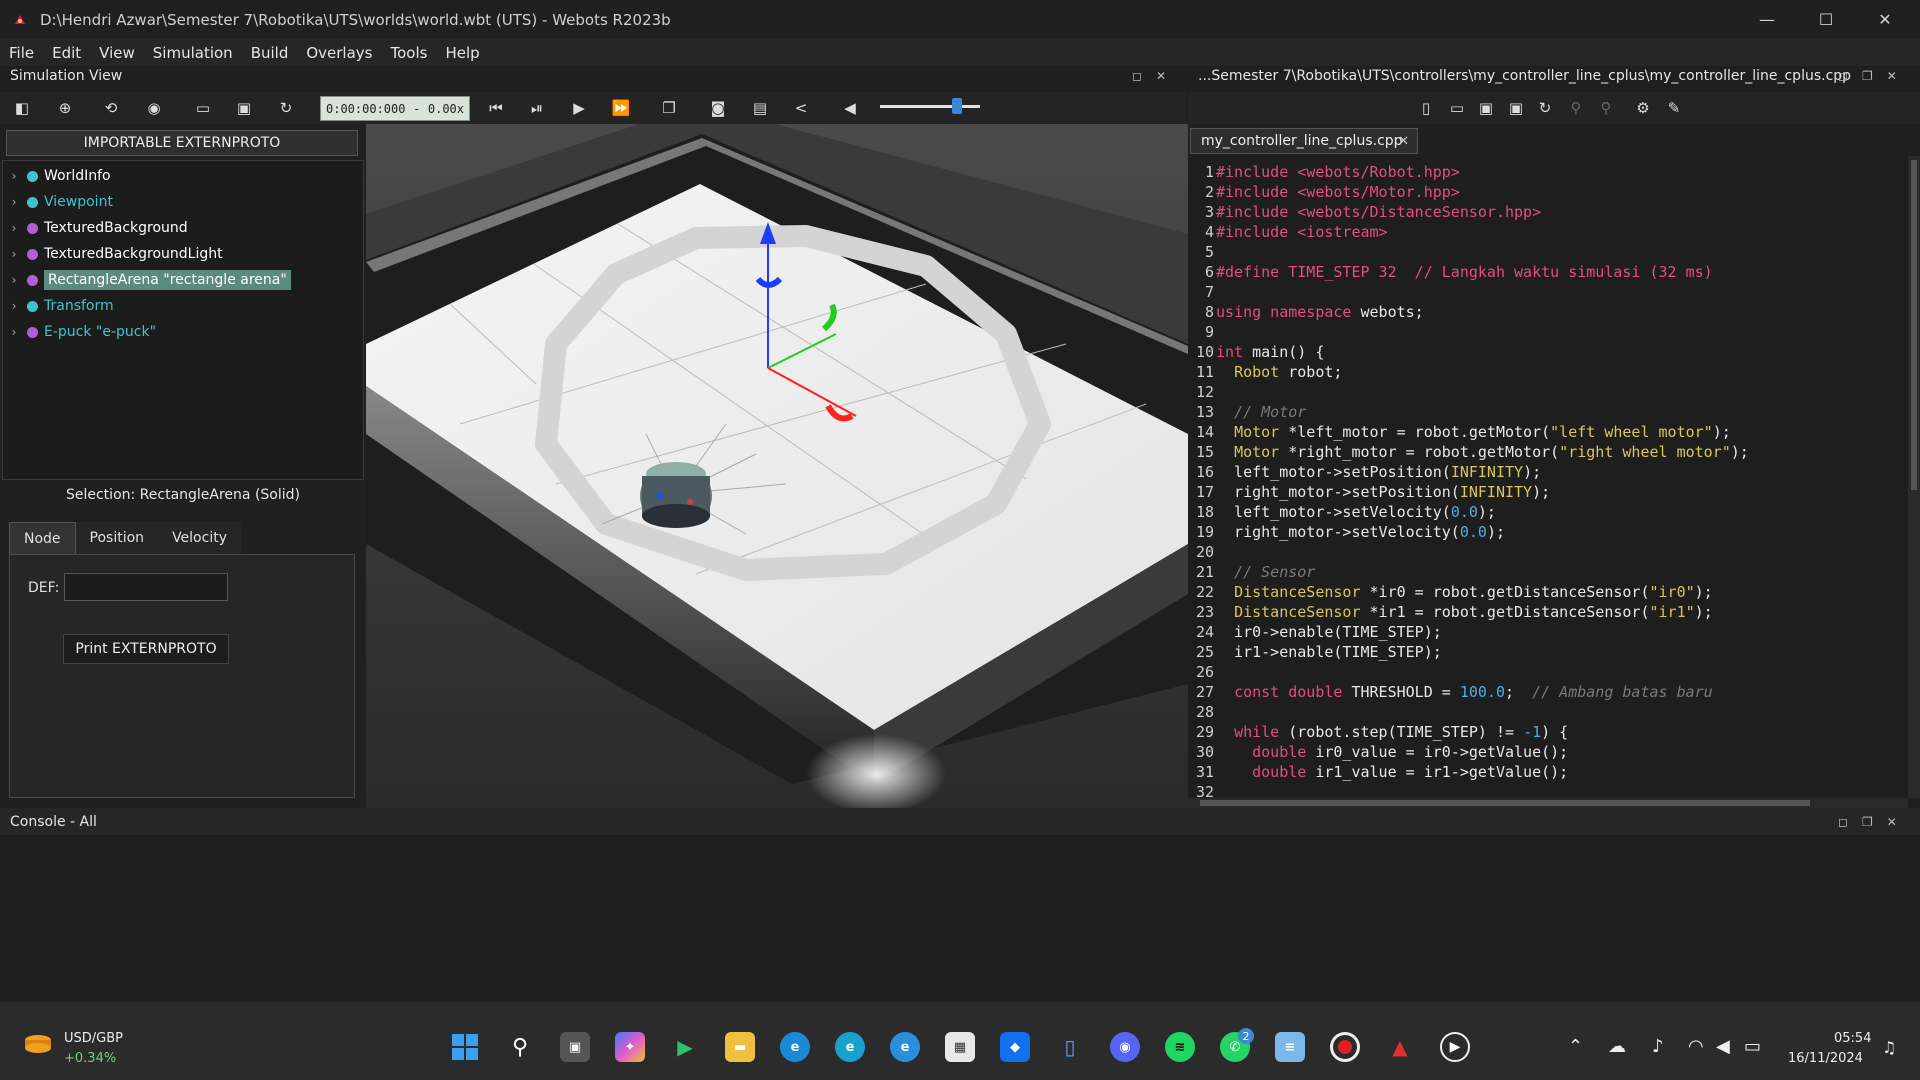  I want to click on clock-date: 16/11/2024, so click(1825, 1058).